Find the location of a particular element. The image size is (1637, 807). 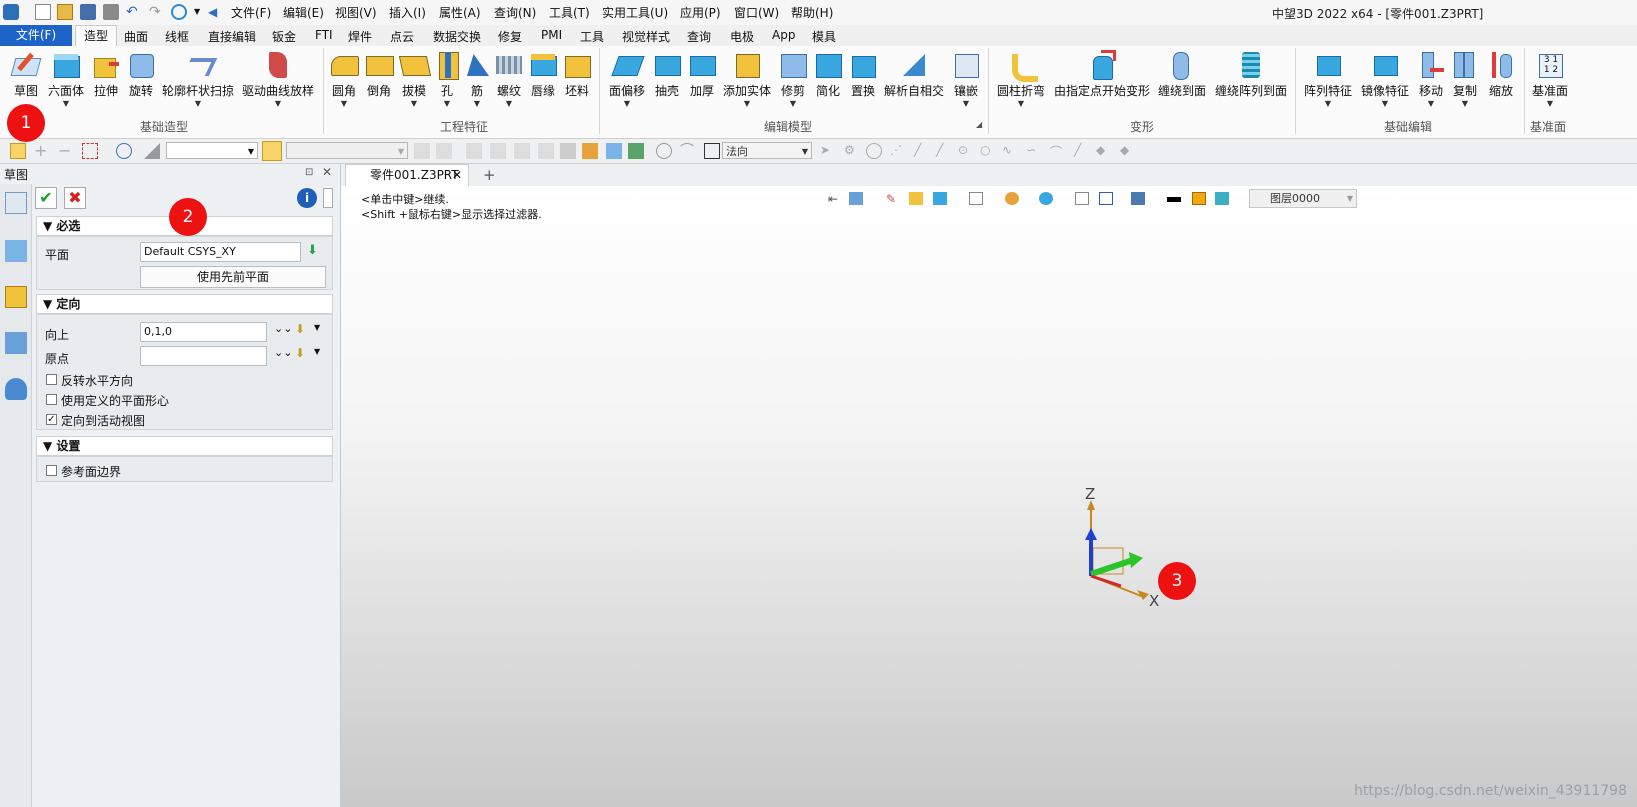

menu-help: 帮助(H) is located at coordinates (812, 12).